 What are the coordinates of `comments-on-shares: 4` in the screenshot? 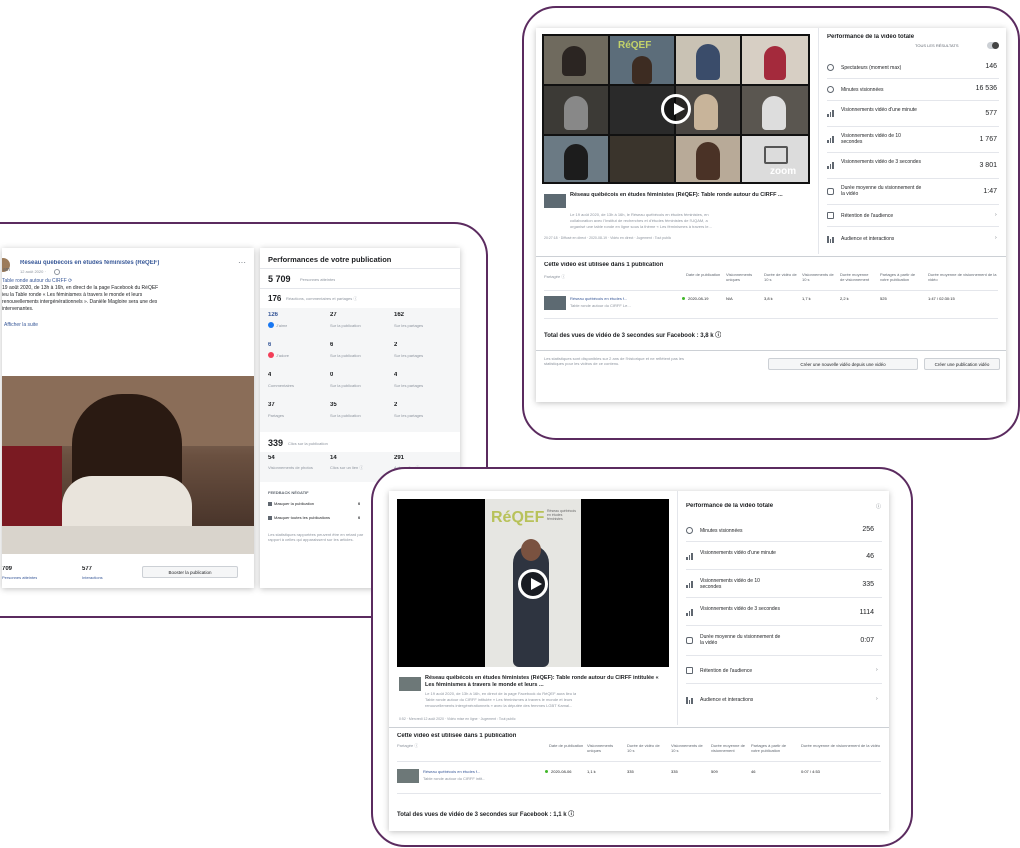 It's located at (396, 375).